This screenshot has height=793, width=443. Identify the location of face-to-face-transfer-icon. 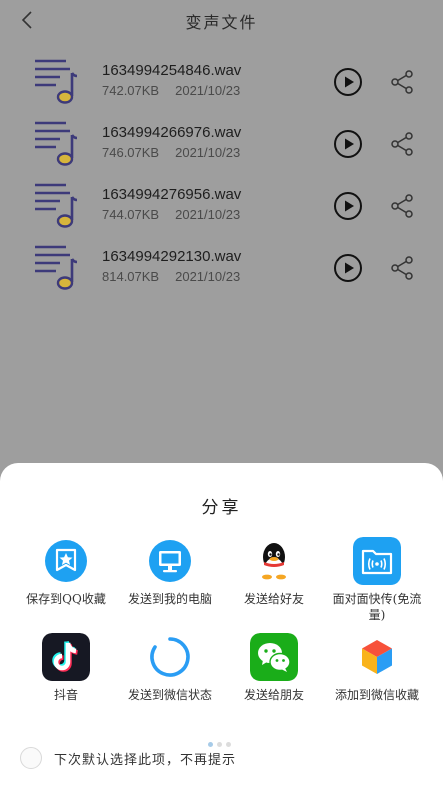
(377, 561).